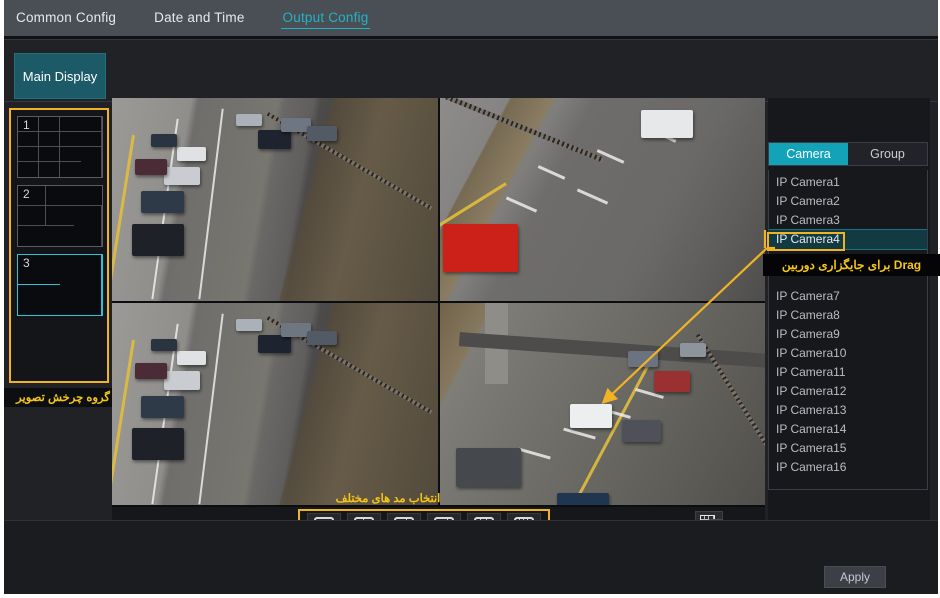  I want to click on display-group-1: 1, so click(60, 147).